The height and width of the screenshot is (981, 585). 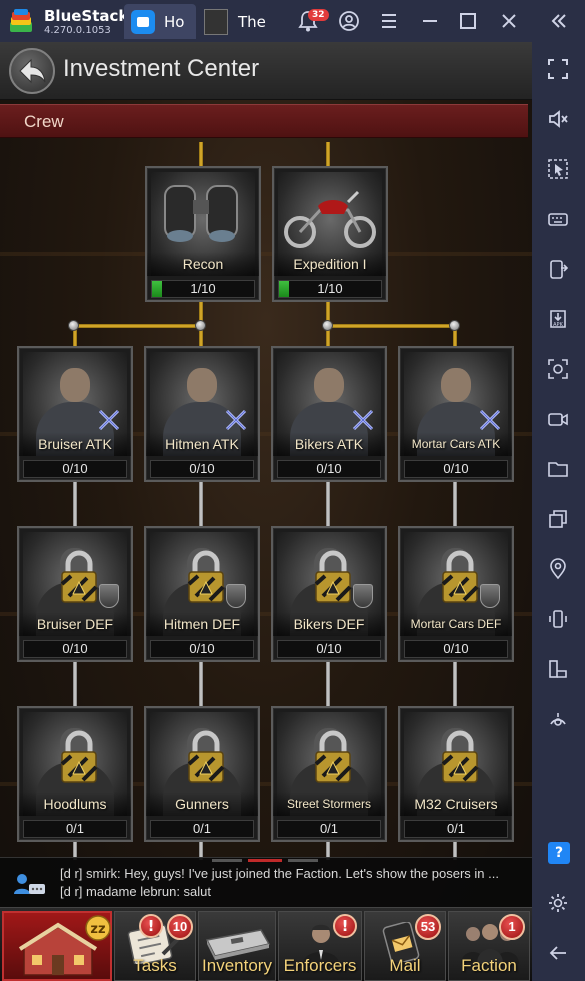 I want to click on investment-card: Hitmen DEF 0/10, so click(x=202, y=594).